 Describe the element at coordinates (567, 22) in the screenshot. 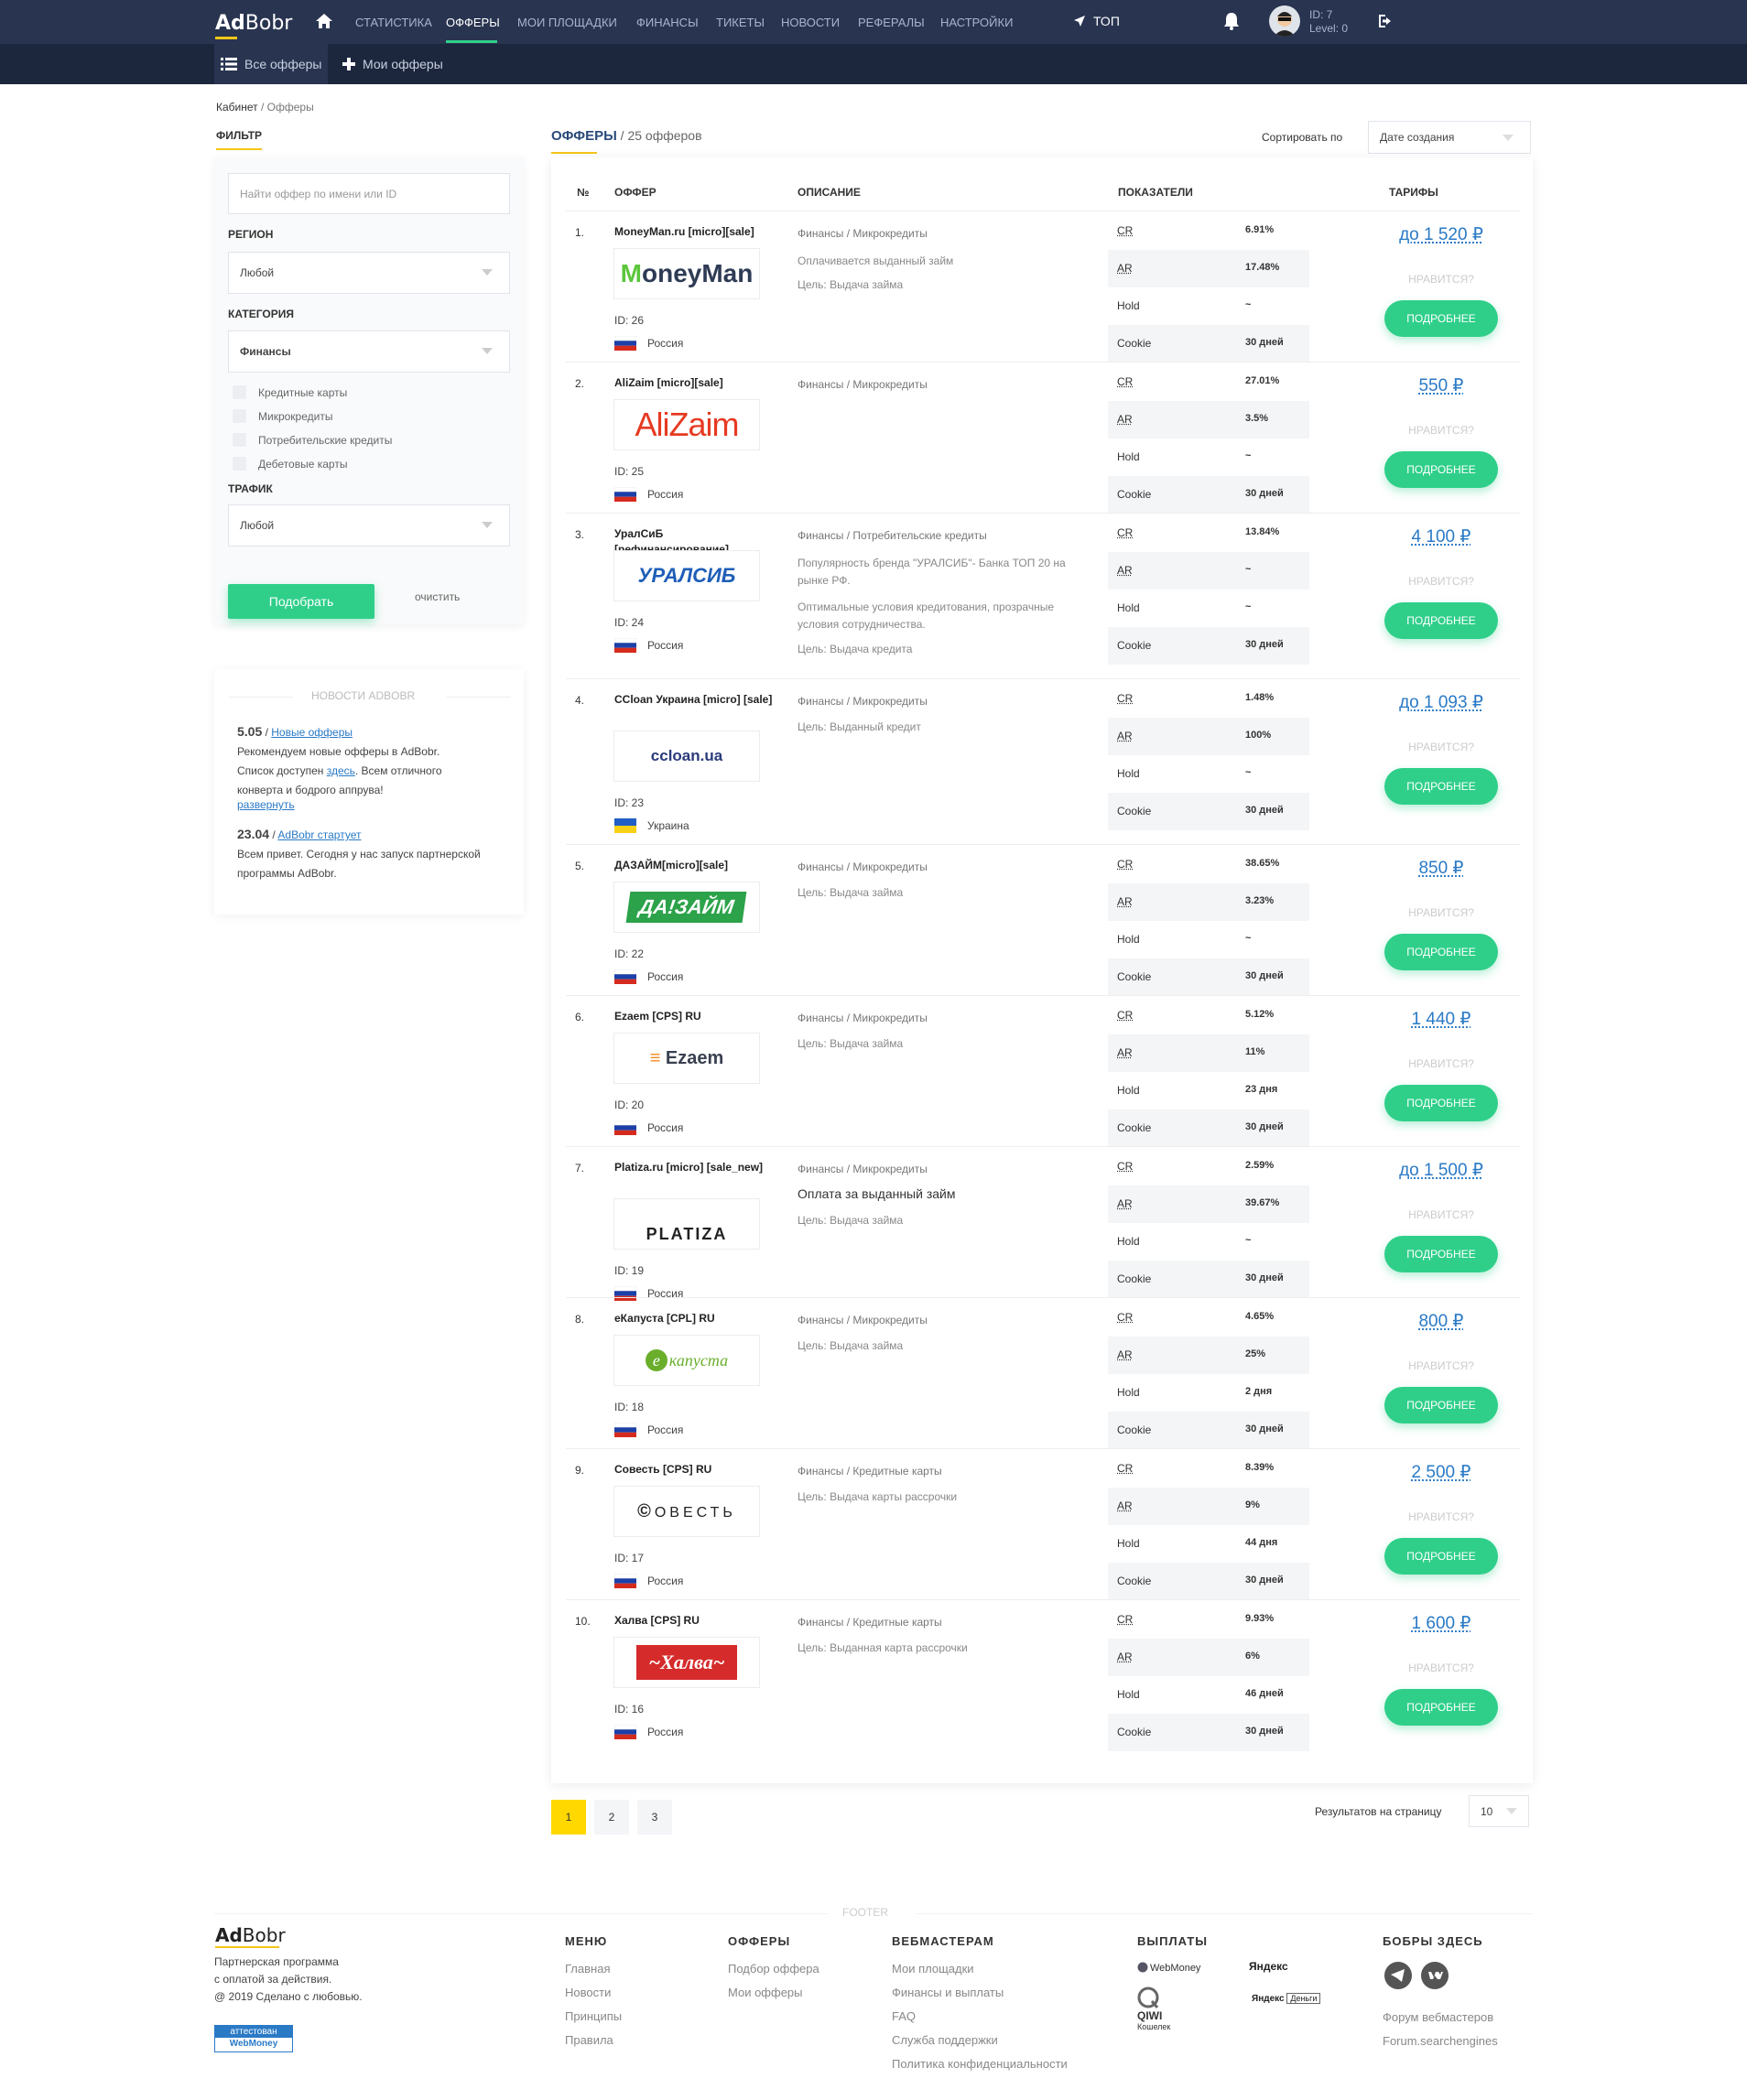

I see `nav-my-sites: МОИ ПЛОЩАДКИ` at that location.